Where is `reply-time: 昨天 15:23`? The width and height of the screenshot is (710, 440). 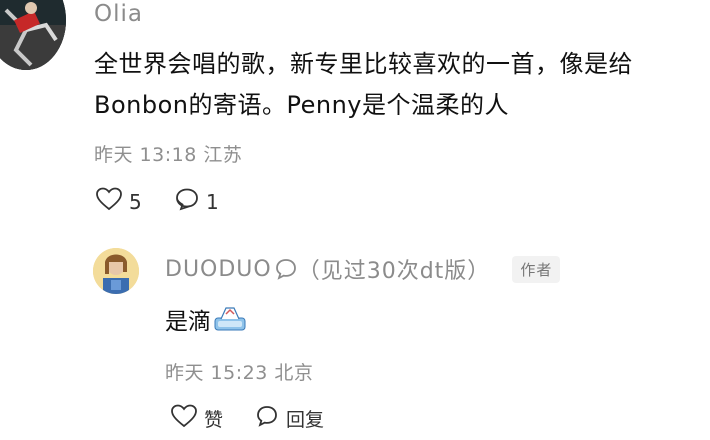 reply-time: 昨天 15:23 is located at coordinates (216, 373).